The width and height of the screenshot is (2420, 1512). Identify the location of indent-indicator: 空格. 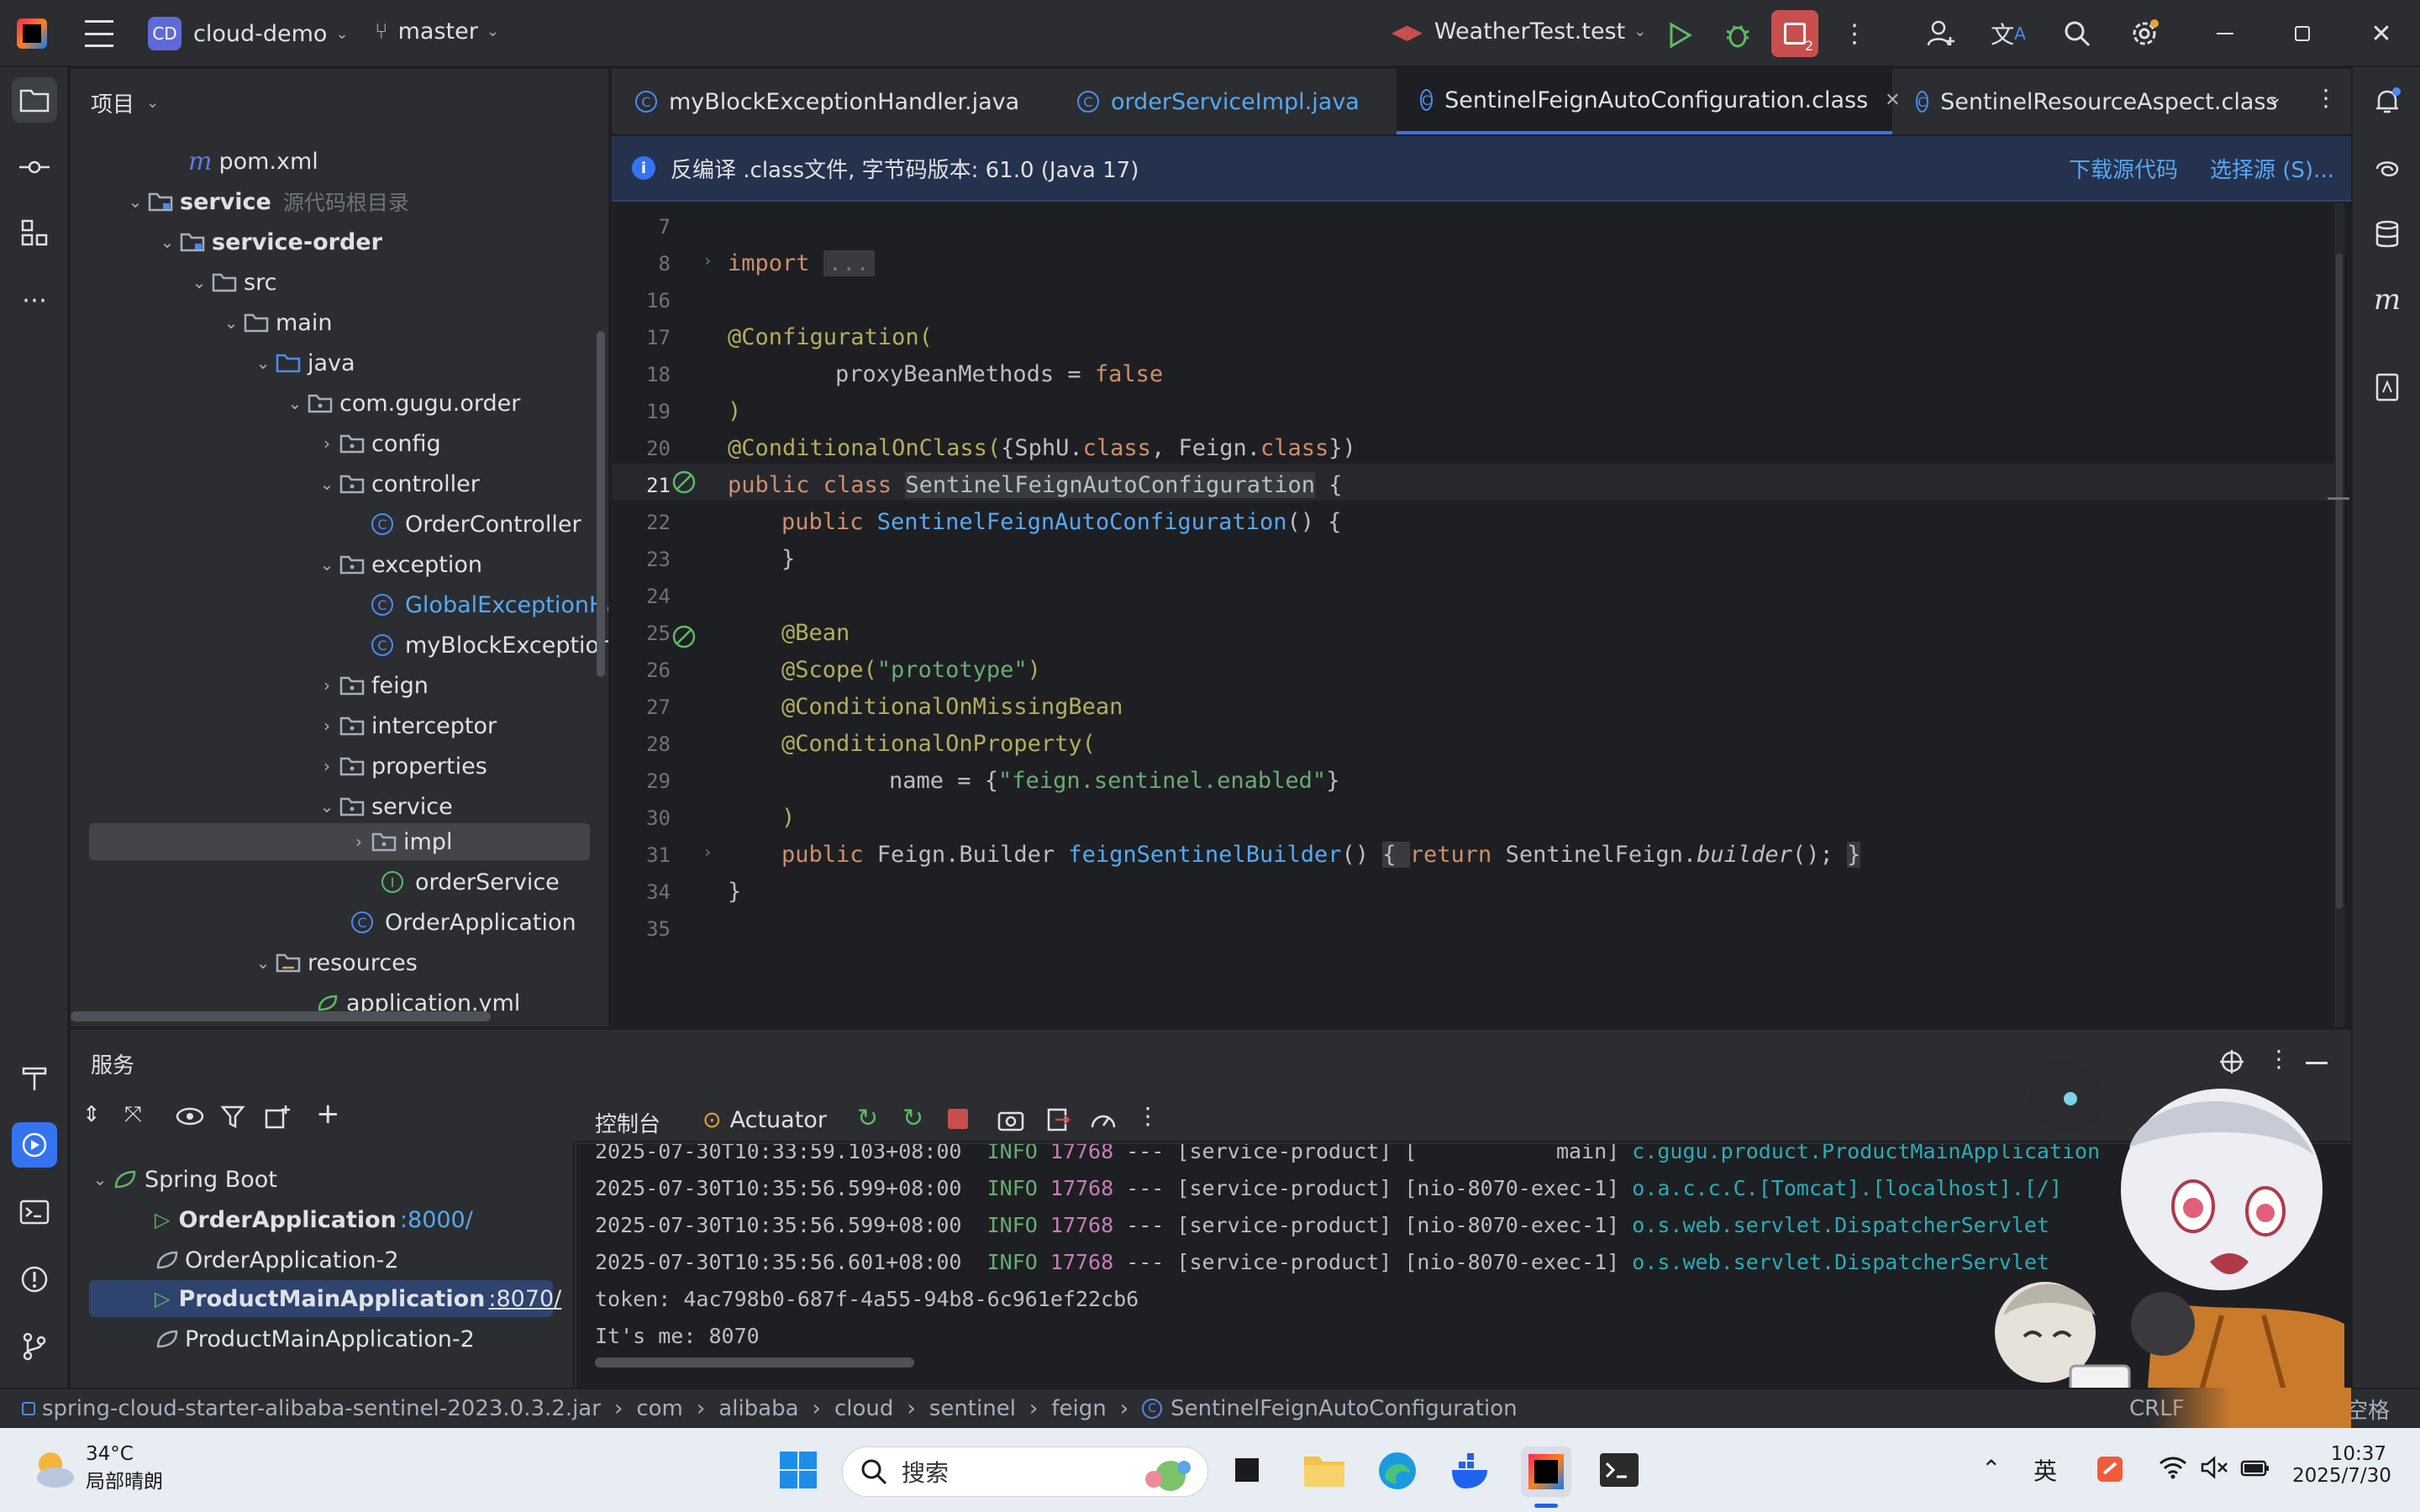
(2368, 1409).